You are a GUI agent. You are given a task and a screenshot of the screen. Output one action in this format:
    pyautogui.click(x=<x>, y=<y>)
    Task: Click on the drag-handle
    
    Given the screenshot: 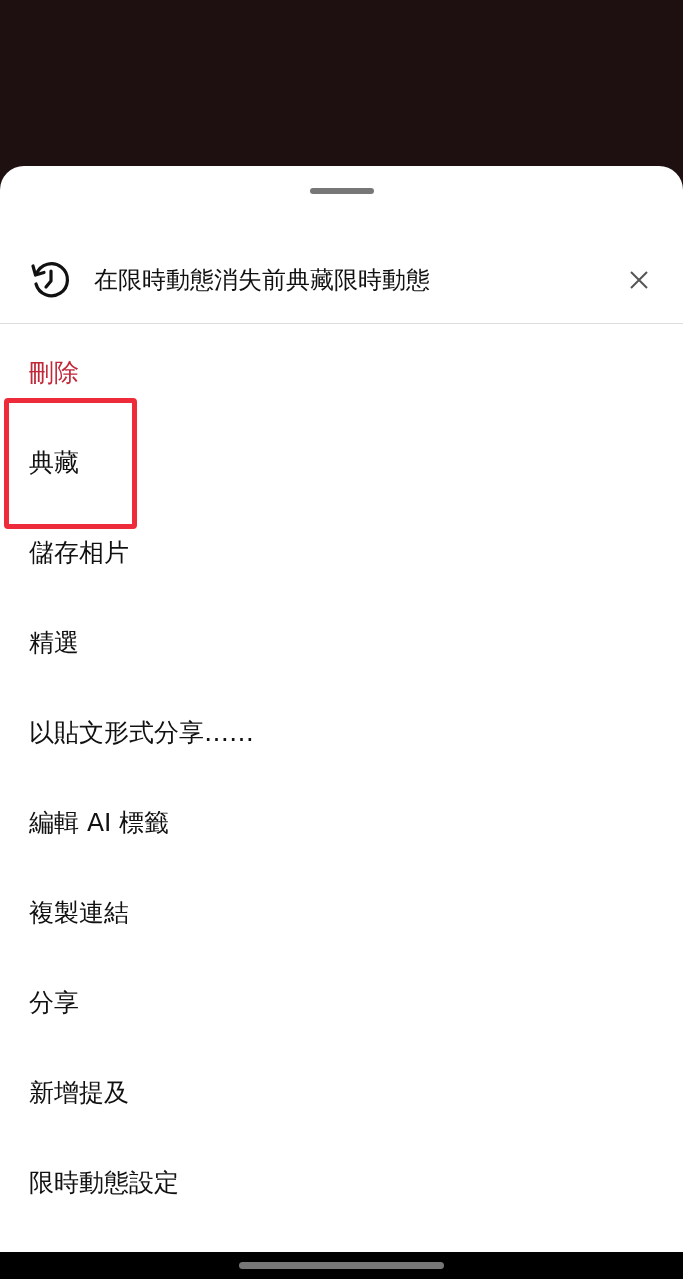 What is the action you would take?
    pyautogui.click(x=341, y=191)
    